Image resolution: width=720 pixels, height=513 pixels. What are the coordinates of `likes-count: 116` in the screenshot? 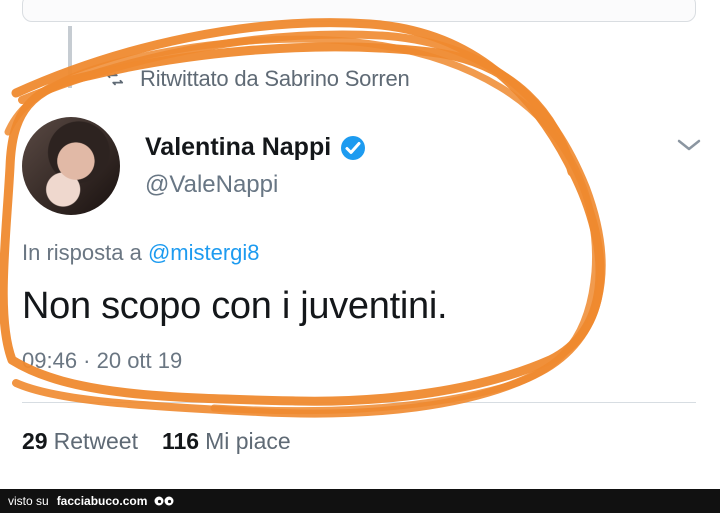 It's located at (180, 441).